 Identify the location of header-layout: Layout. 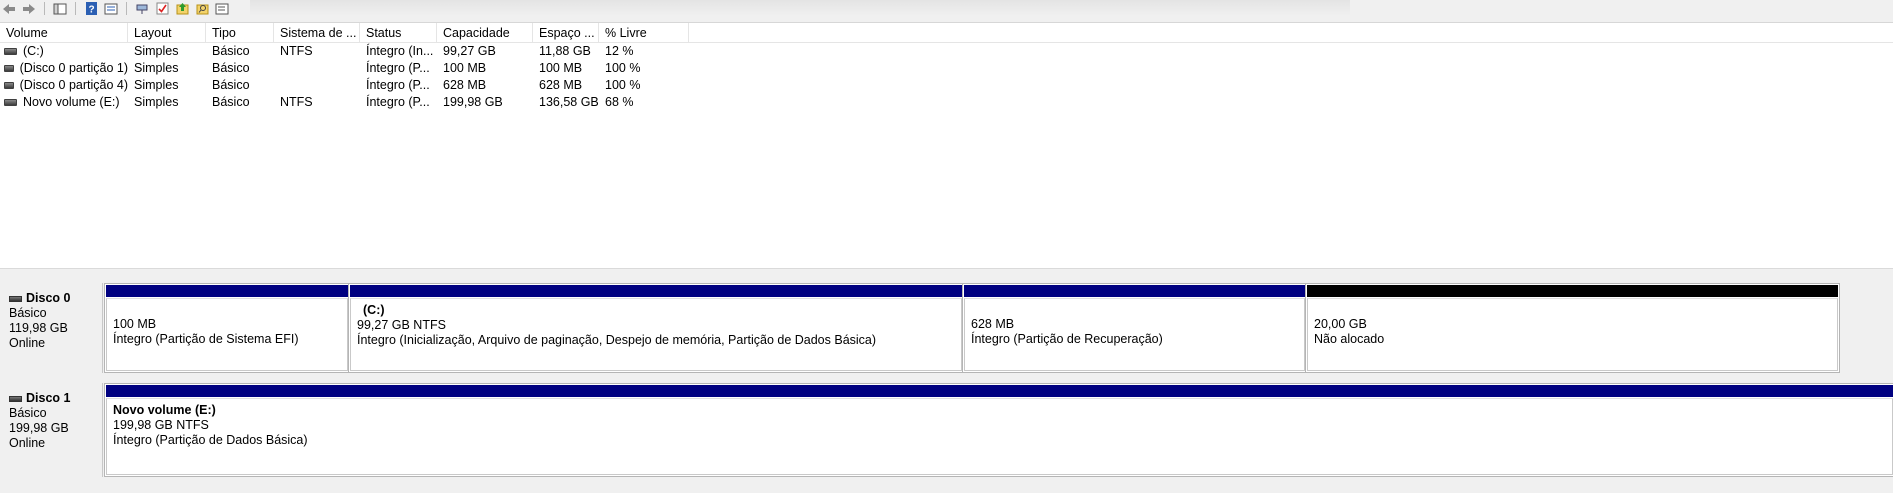
(167, 32).